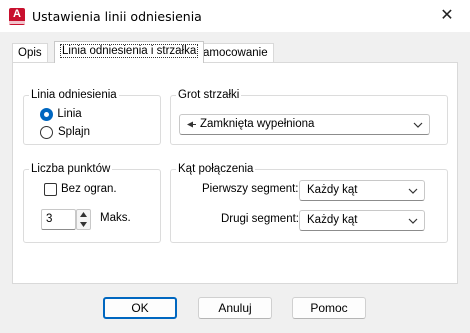 This screenshot has width=470, height=333. Describe the element at coordinates (117, 16) in the screenshot. I see `window-title: Ustawienia linii odniesienia` at that location.